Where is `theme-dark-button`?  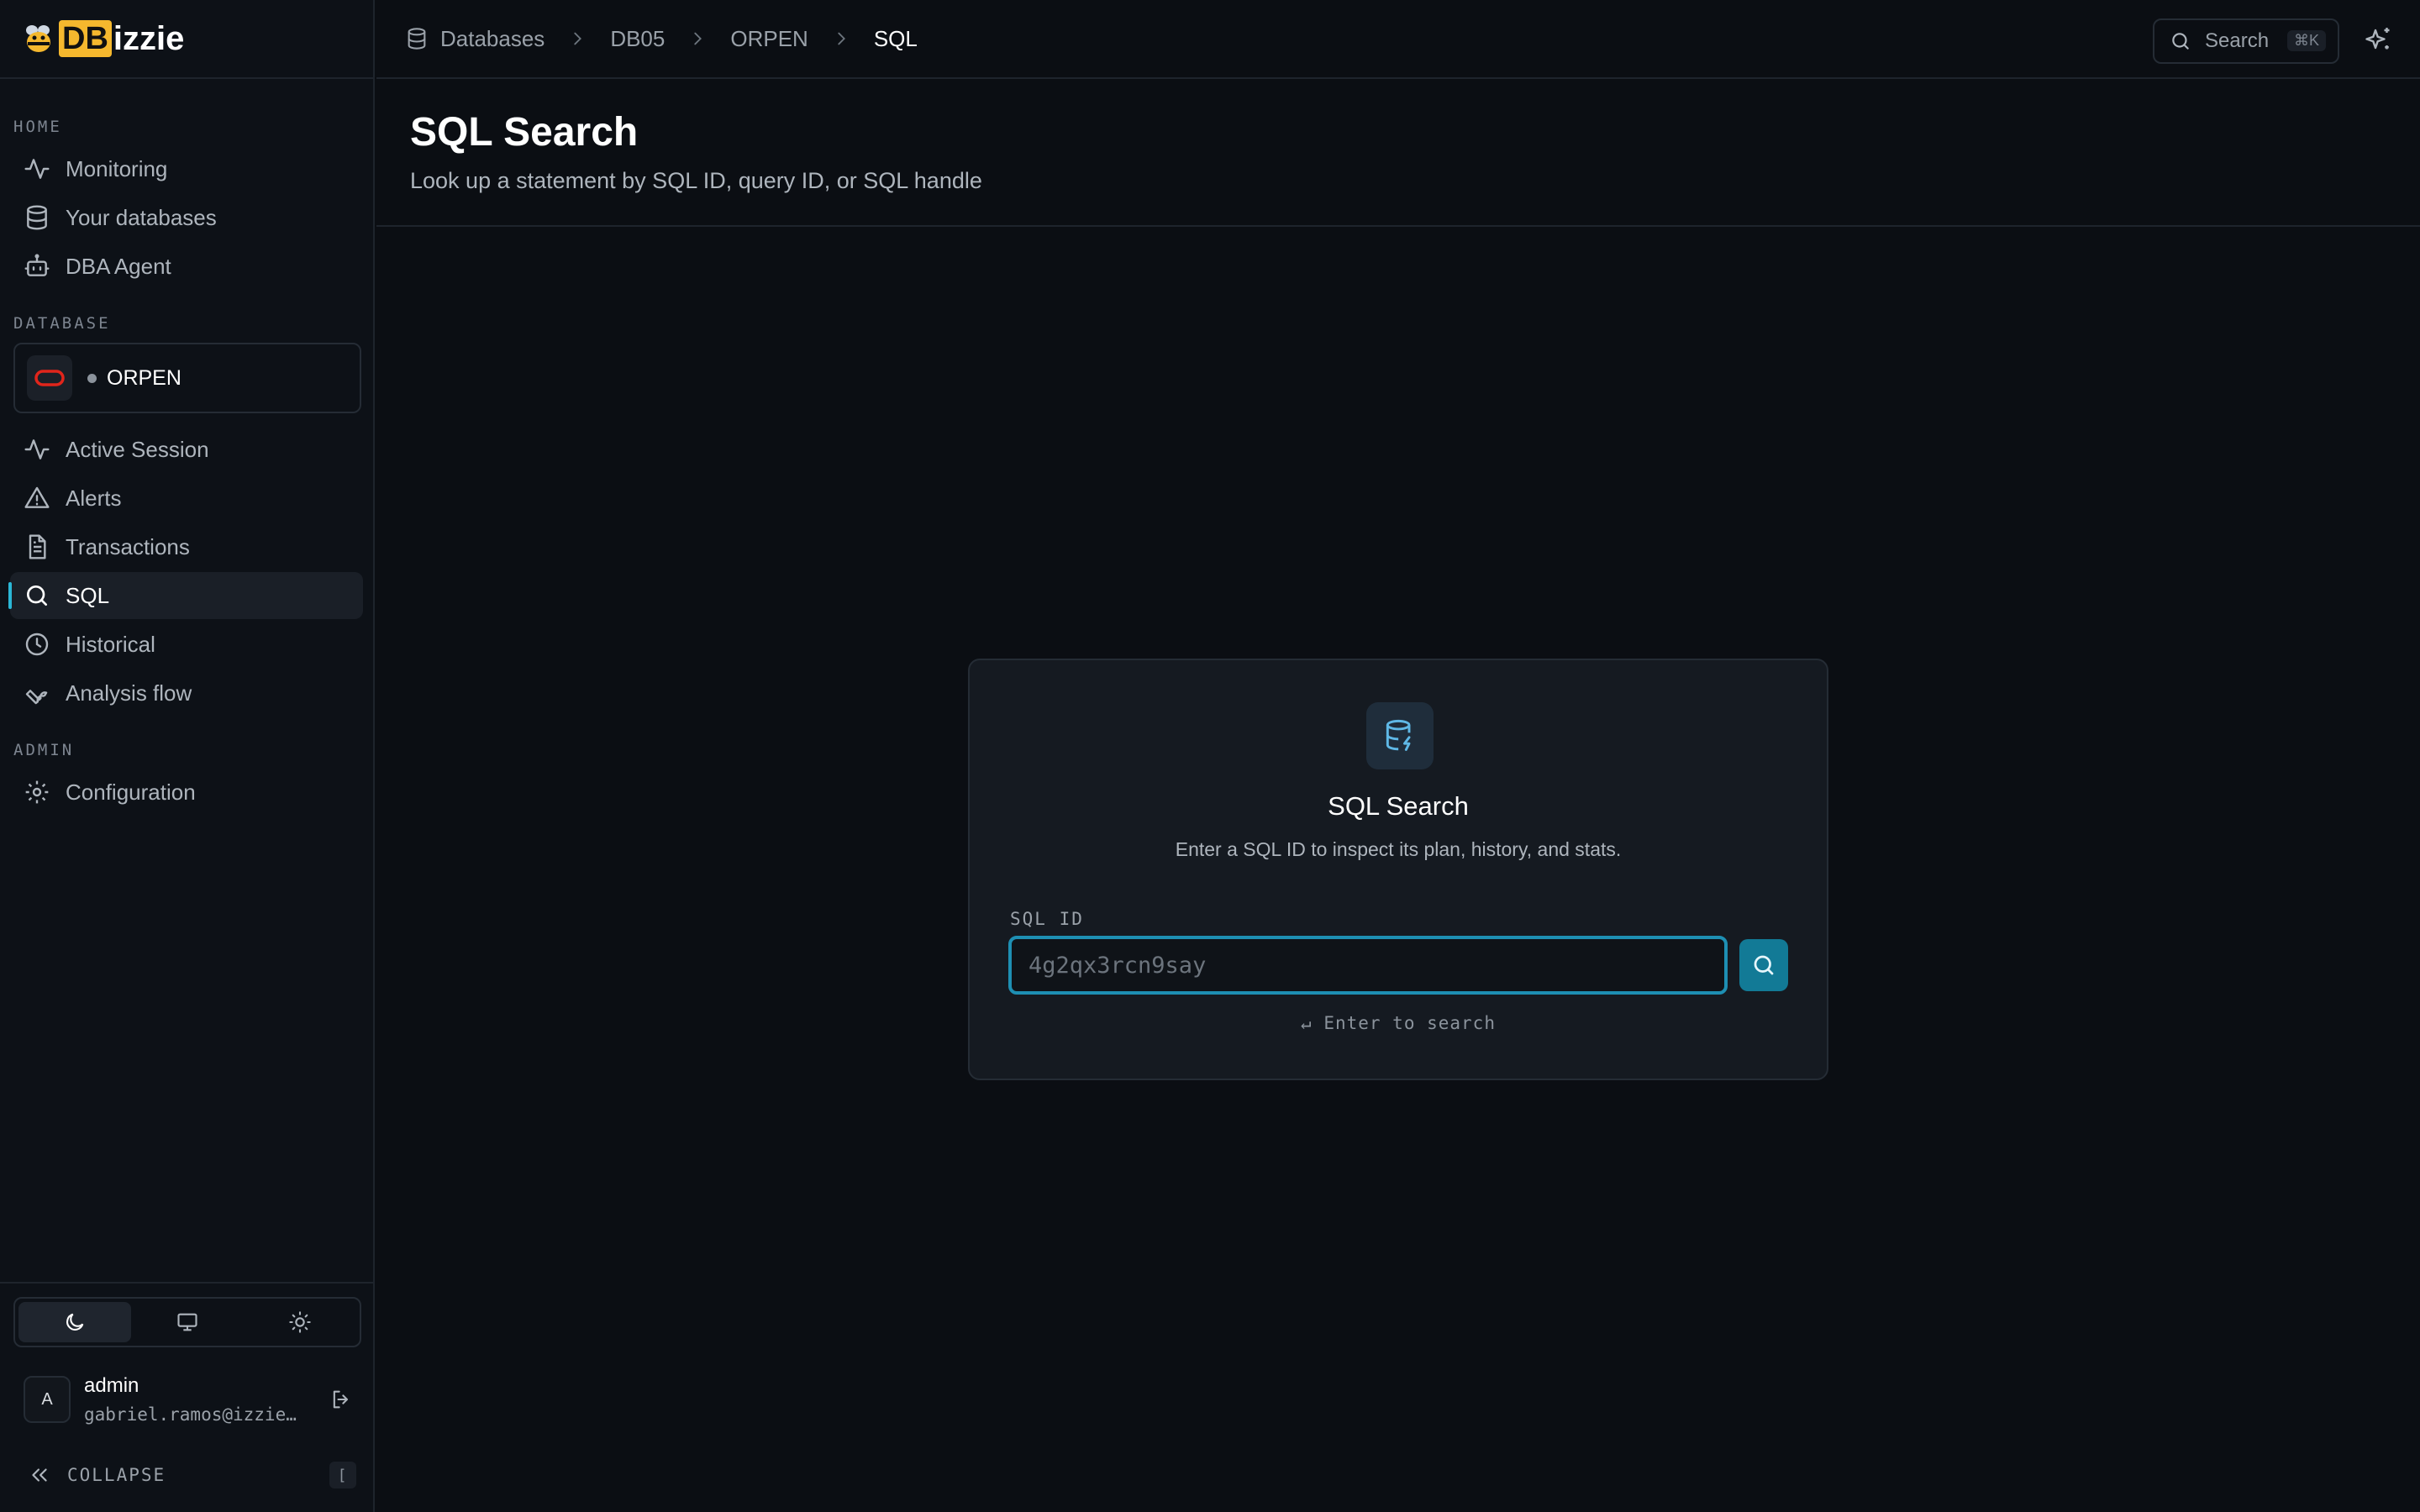 theme-dark-button is located at coordinates (75, 1322).